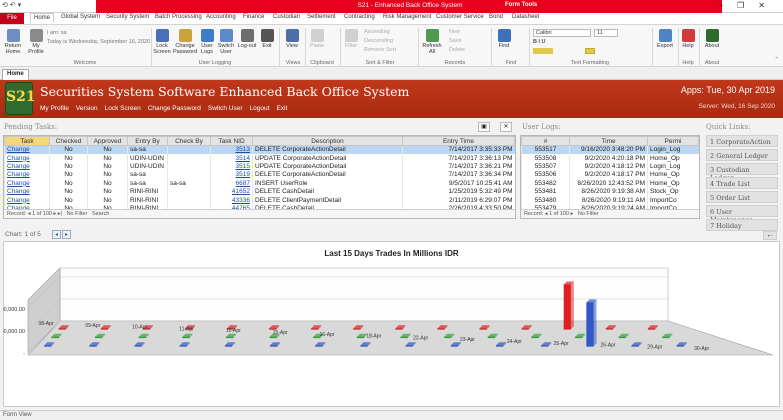 The width and height of the screenshot is (783, 420). Describe the element at coordinates (378, 41) in the screenshot. I see `descending-button: Descending` at that location.